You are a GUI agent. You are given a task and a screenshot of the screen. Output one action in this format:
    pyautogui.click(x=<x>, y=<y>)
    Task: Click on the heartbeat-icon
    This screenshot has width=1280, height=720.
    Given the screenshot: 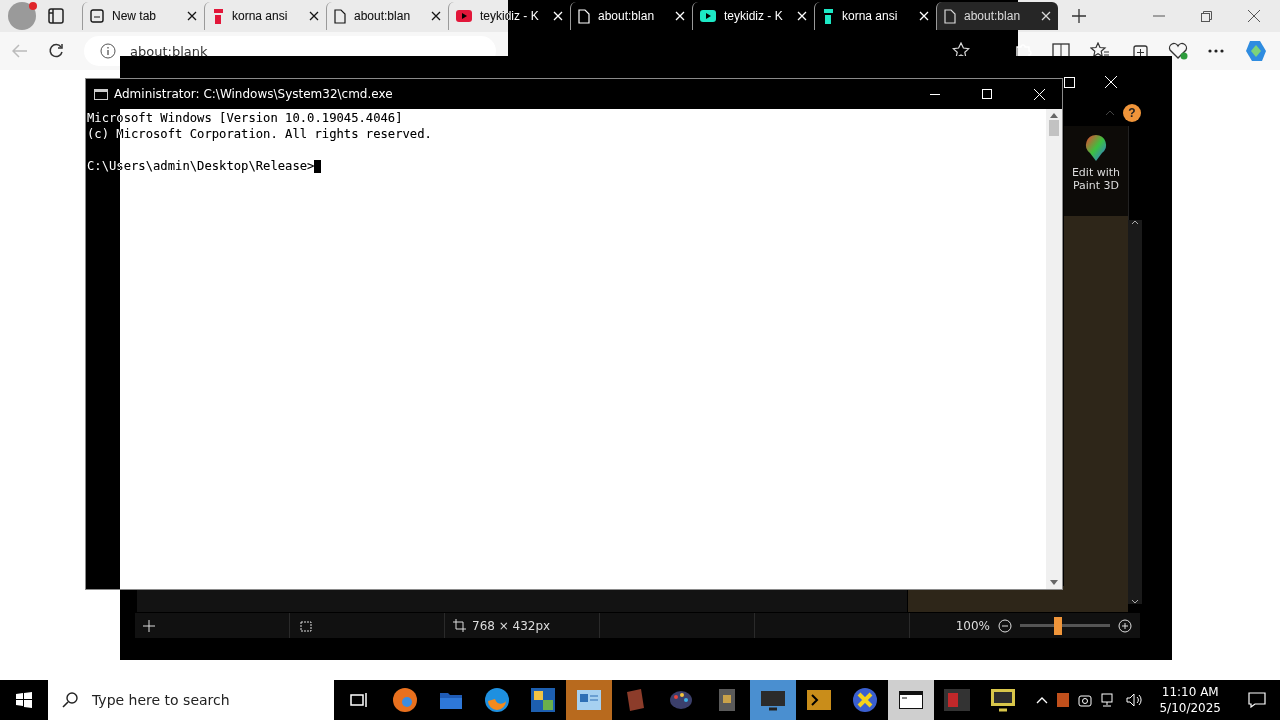 What is the action you would take?
    pyautogui.click(x=1178, y=51)
    